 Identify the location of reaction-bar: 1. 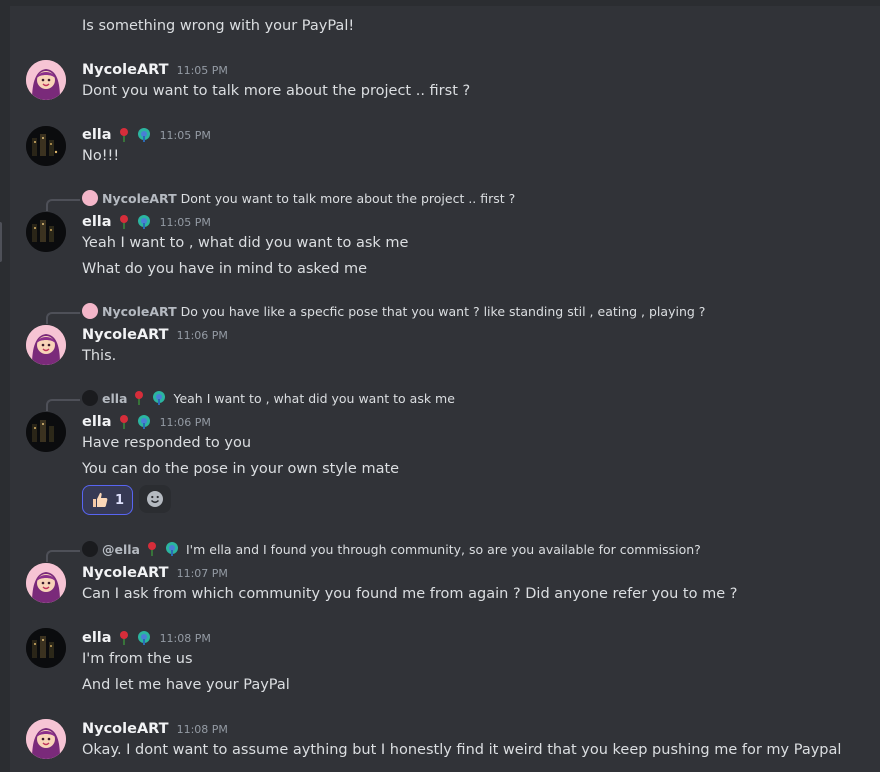
(127, 500).